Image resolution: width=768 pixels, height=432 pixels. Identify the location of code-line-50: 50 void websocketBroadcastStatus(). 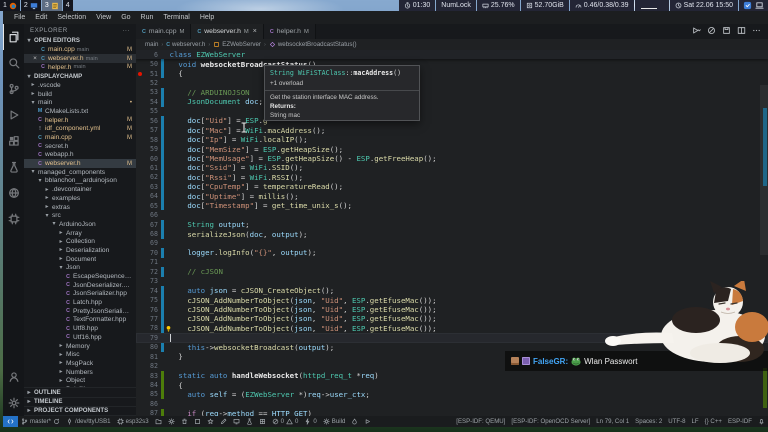
(452, 64).